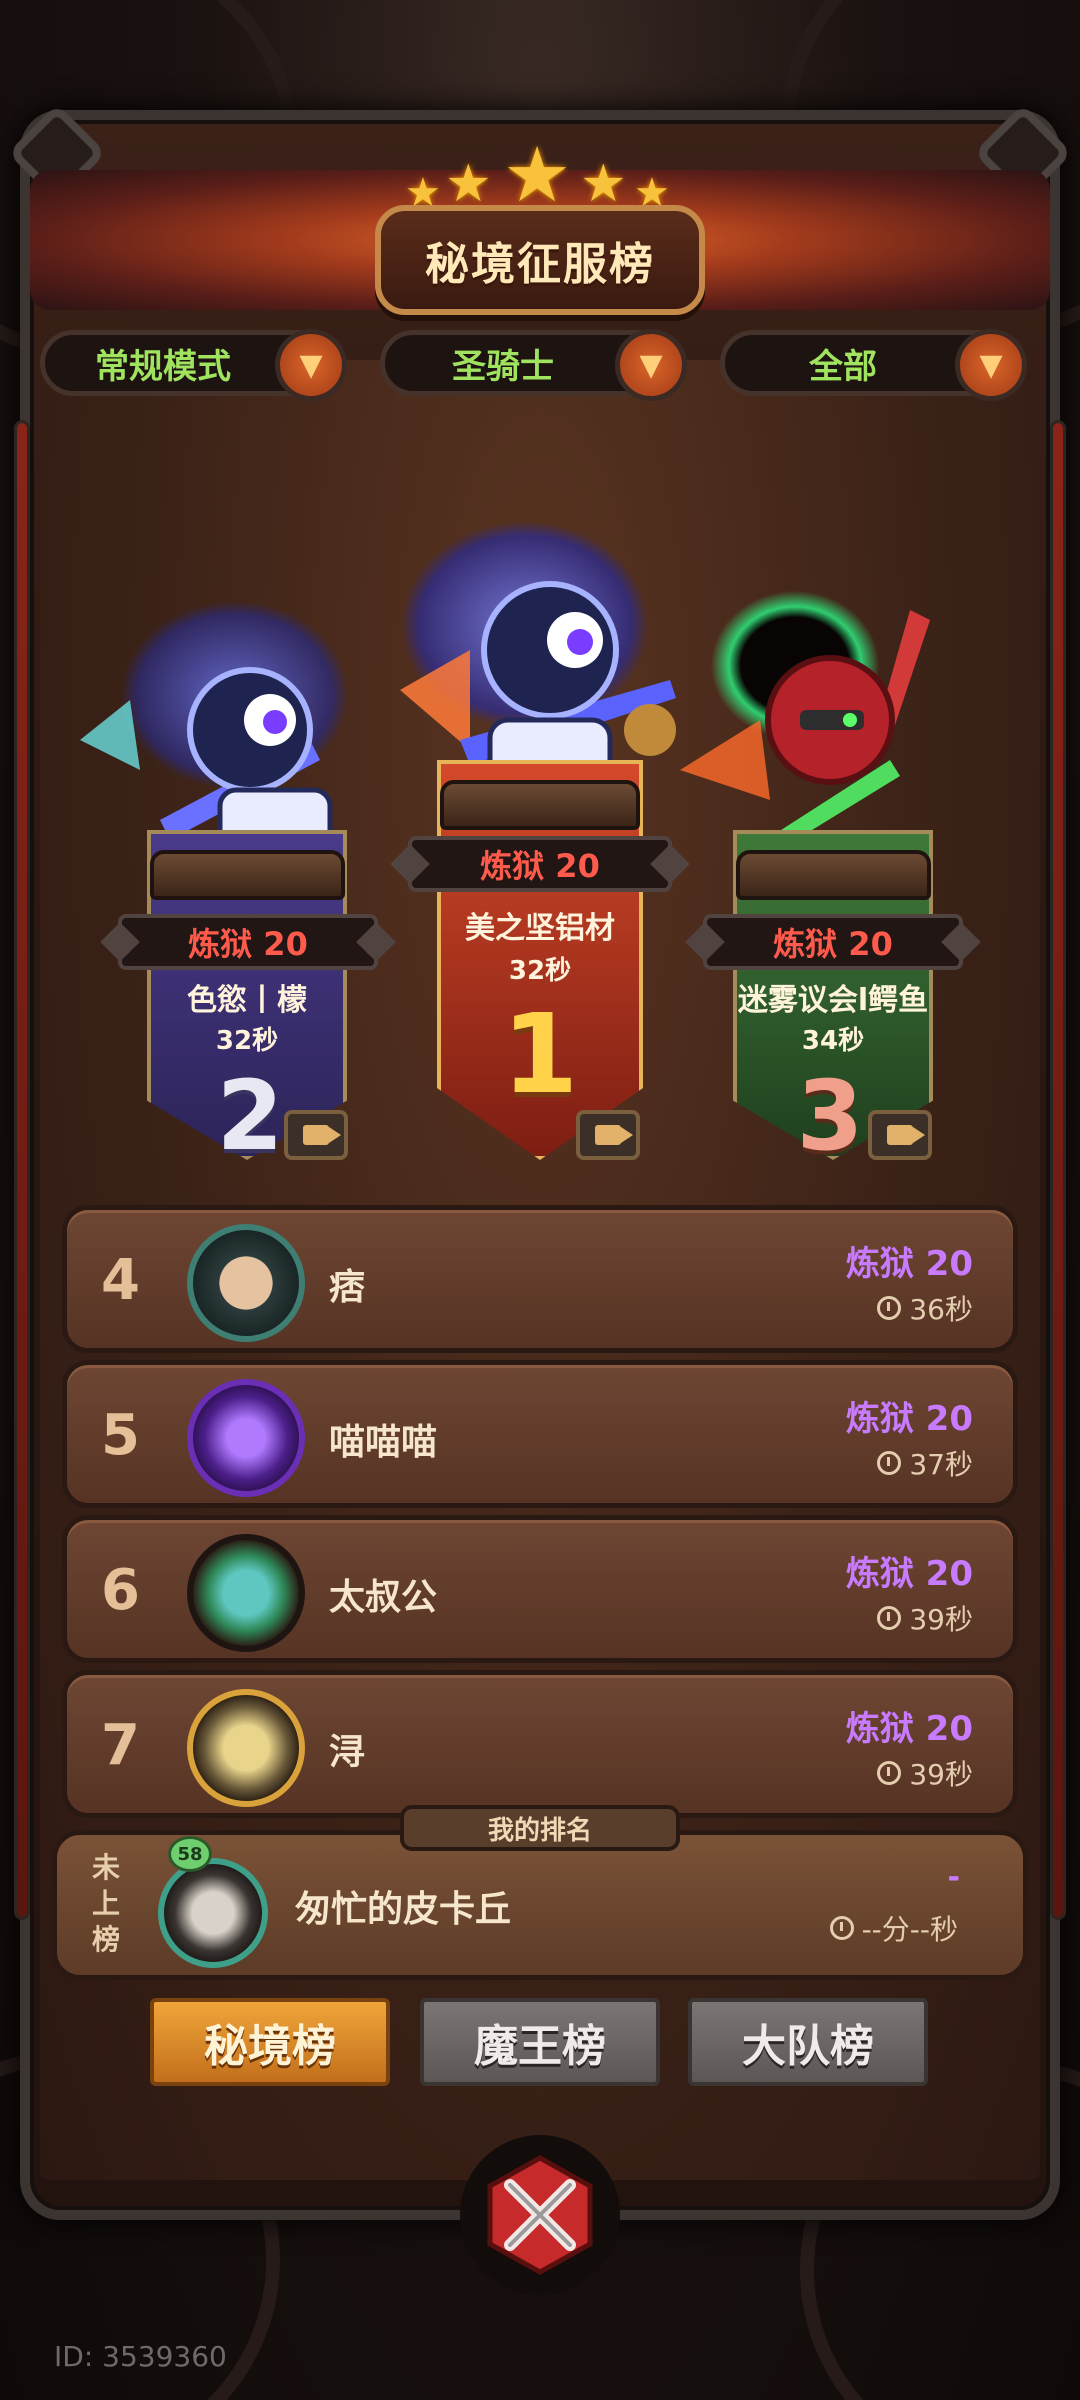 This screenshot has height=2400, width=1080. Describe the element at coordinates (941, 1309) in the screenshot. I see `clear-time-value: 36秒` at that location.